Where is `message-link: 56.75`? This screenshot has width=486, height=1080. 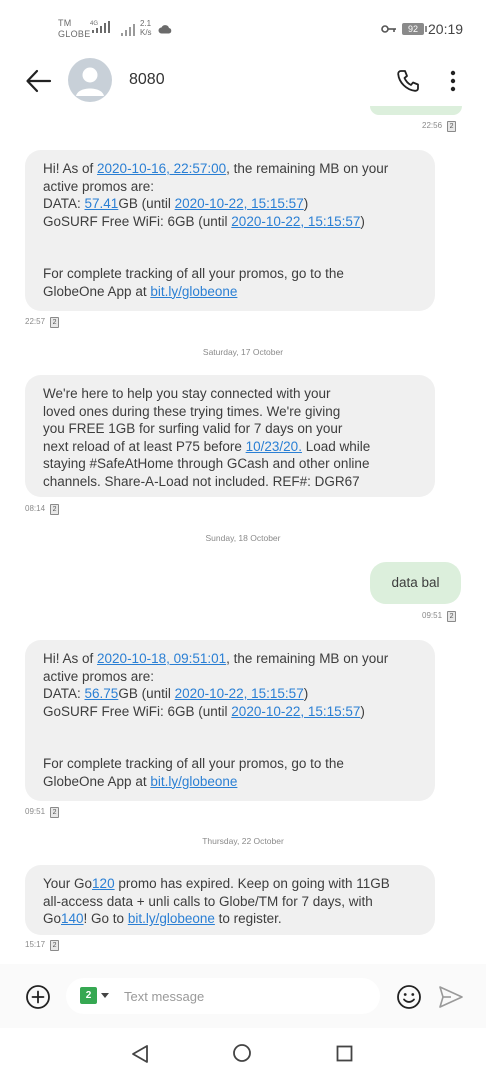 message-link: 56.75 is located at coordinates (102, 693).